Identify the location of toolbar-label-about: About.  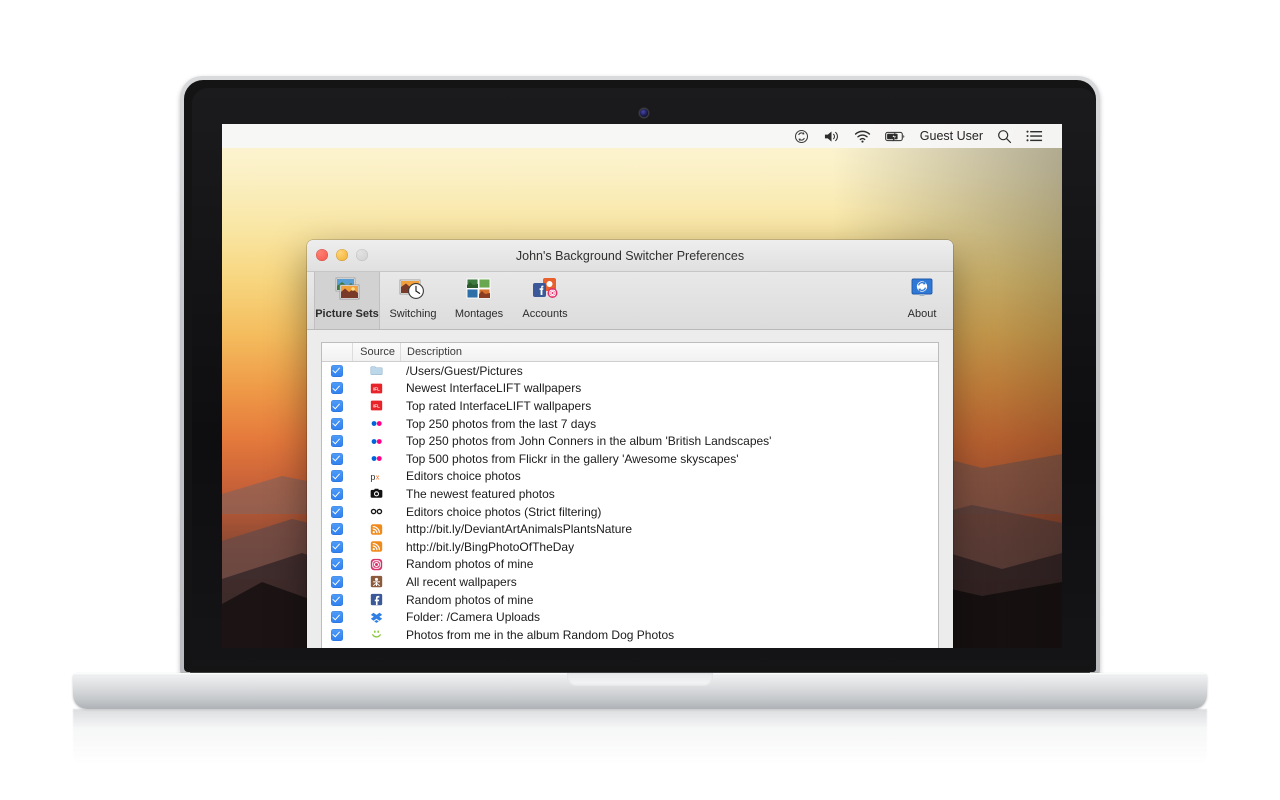
(922, 314).